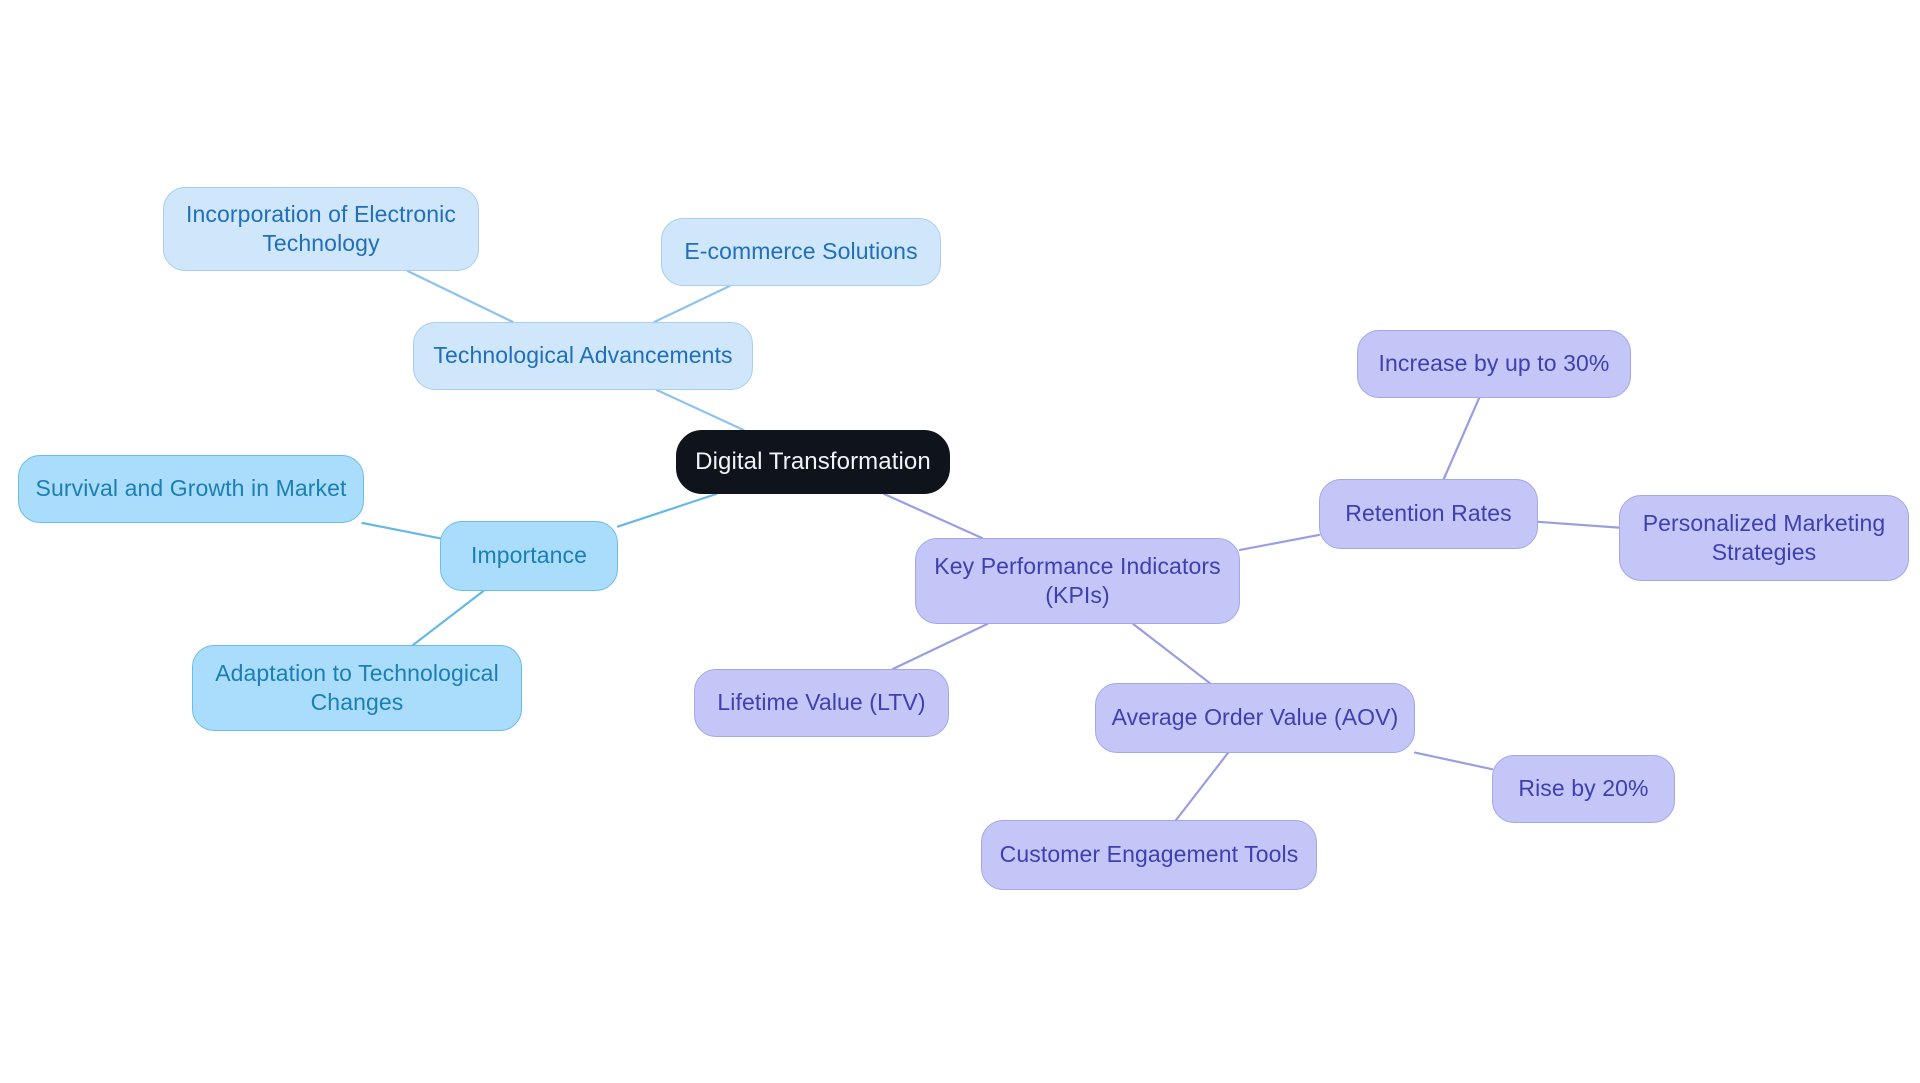  I want to click on node-label: Personalized Marketing Strategies, so click(1764, 537).